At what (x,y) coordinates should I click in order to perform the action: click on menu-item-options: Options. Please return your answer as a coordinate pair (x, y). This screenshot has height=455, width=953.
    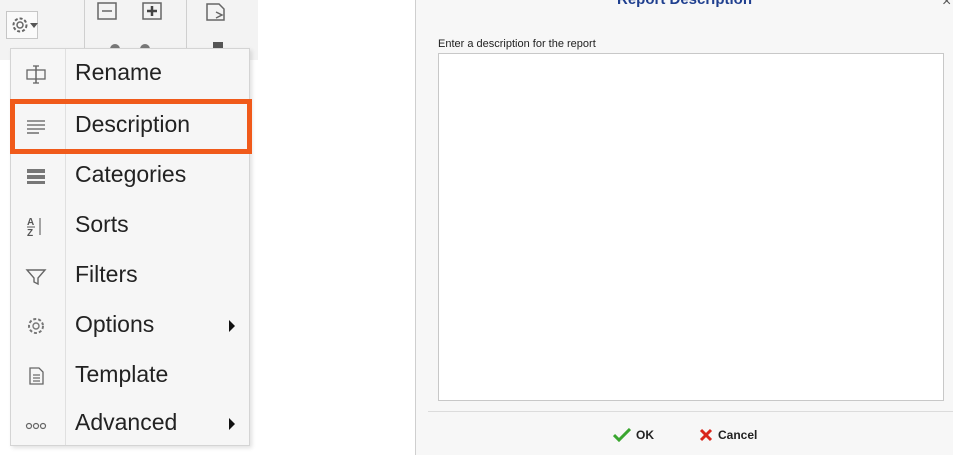
    Looking at the image, I should click on (131, 326).